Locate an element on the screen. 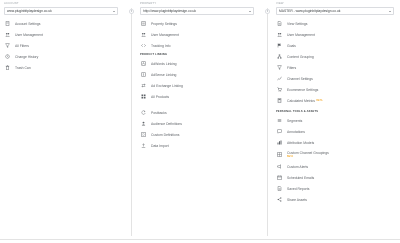  channel-settings-link: Channel Settings is located at coordinates (335, 78).